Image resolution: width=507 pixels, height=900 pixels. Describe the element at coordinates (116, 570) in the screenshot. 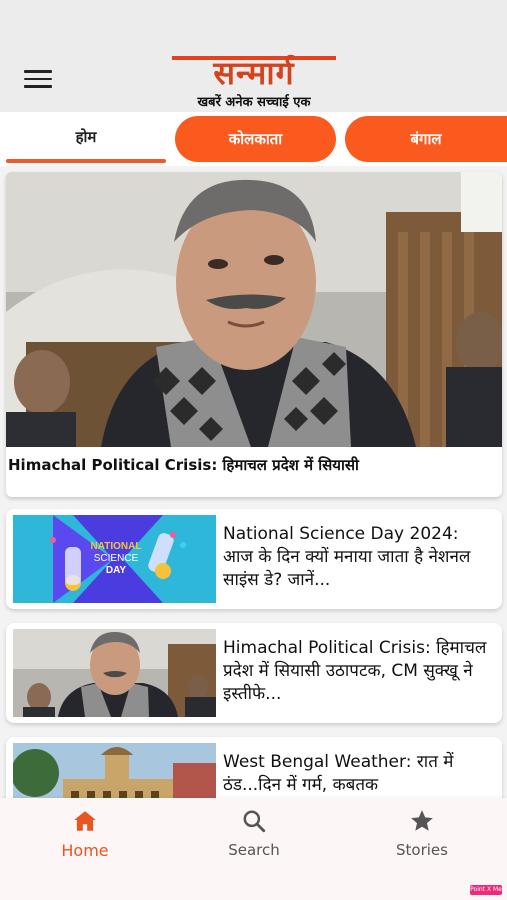

I see `svg-text: DAY` at that location.